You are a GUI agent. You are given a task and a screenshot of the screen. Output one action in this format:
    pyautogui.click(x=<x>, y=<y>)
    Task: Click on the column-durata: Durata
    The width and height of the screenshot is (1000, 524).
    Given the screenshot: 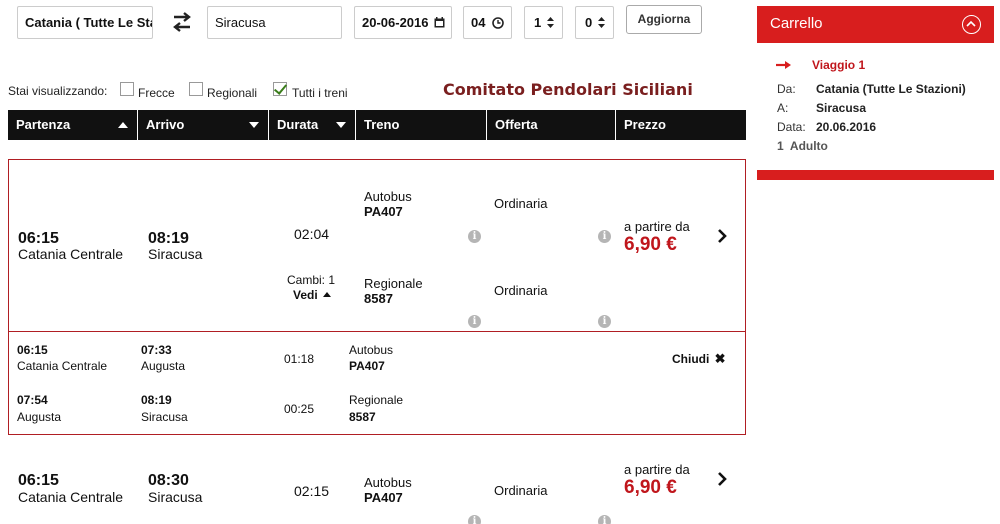 What is the action you would take?
    pyautogui.click(x=312, y=125)
    